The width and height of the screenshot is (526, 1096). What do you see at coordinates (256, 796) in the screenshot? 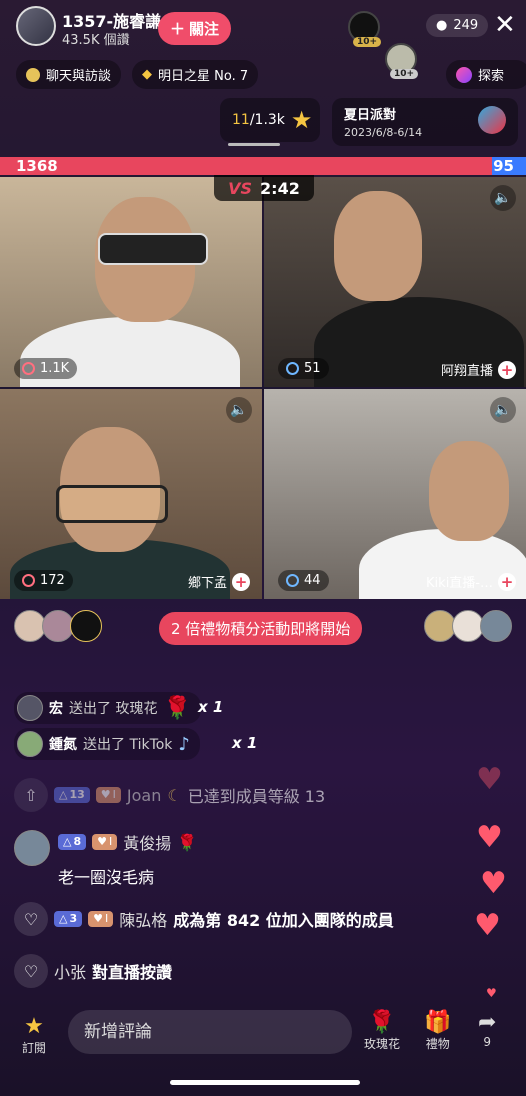
I see `feed-message: 已達到成員等級 13` at bounding box center [256, 796].